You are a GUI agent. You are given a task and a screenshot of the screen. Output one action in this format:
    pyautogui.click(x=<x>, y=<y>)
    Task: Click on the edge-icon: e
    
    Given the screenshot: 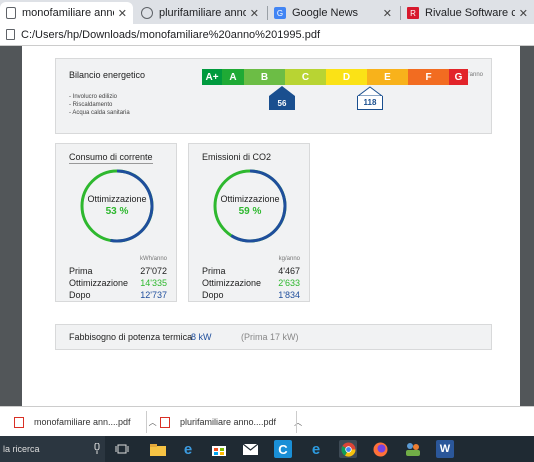 What is the action you would take?
    pyautogui.click(x=316, y=449)
    